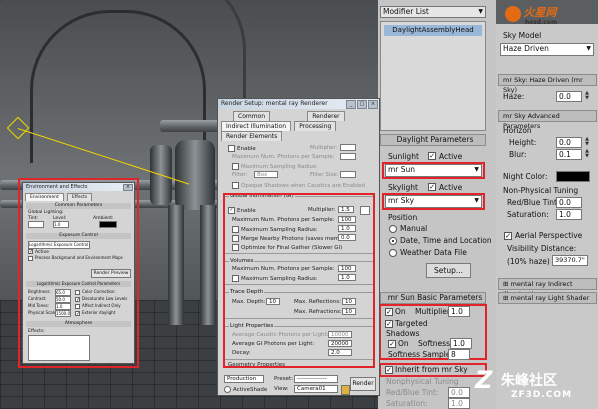  What do you see at coordinates (569, 202) in the screenshot?
I see `sky-redblue-field: 0.0` at bounding box center [569, 202].